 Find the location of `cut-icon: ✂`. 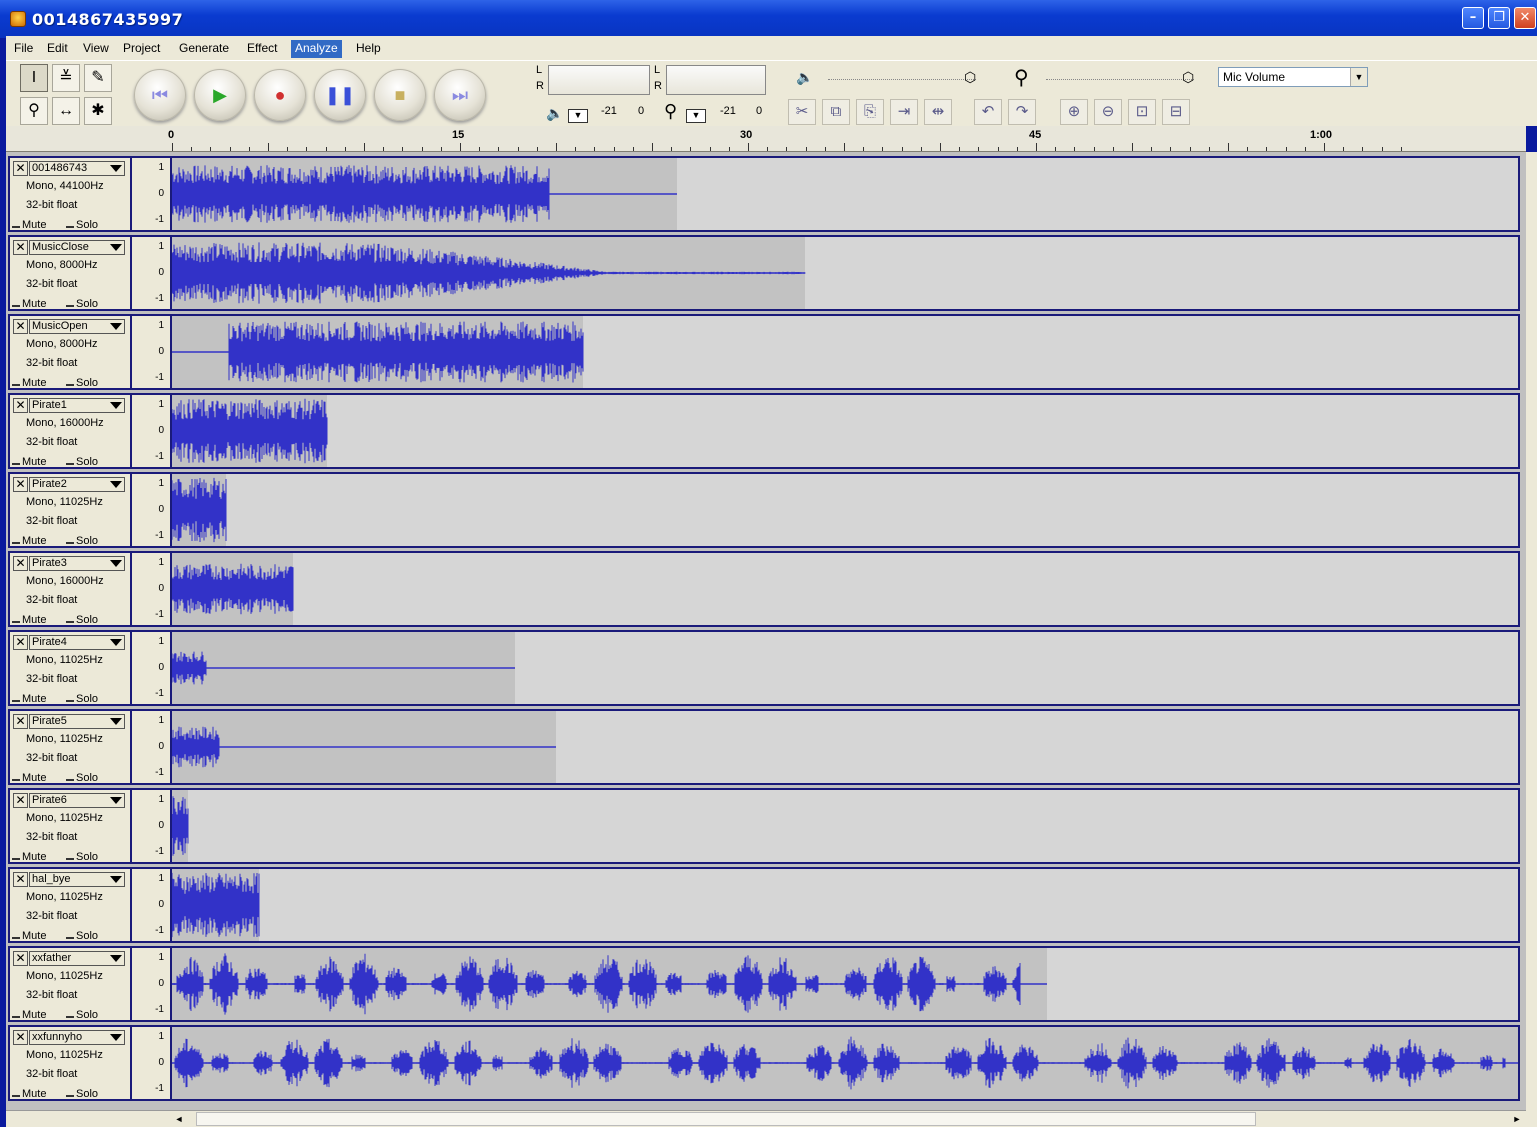

cut-icon: ✂ is located at coordinates (802, 112).